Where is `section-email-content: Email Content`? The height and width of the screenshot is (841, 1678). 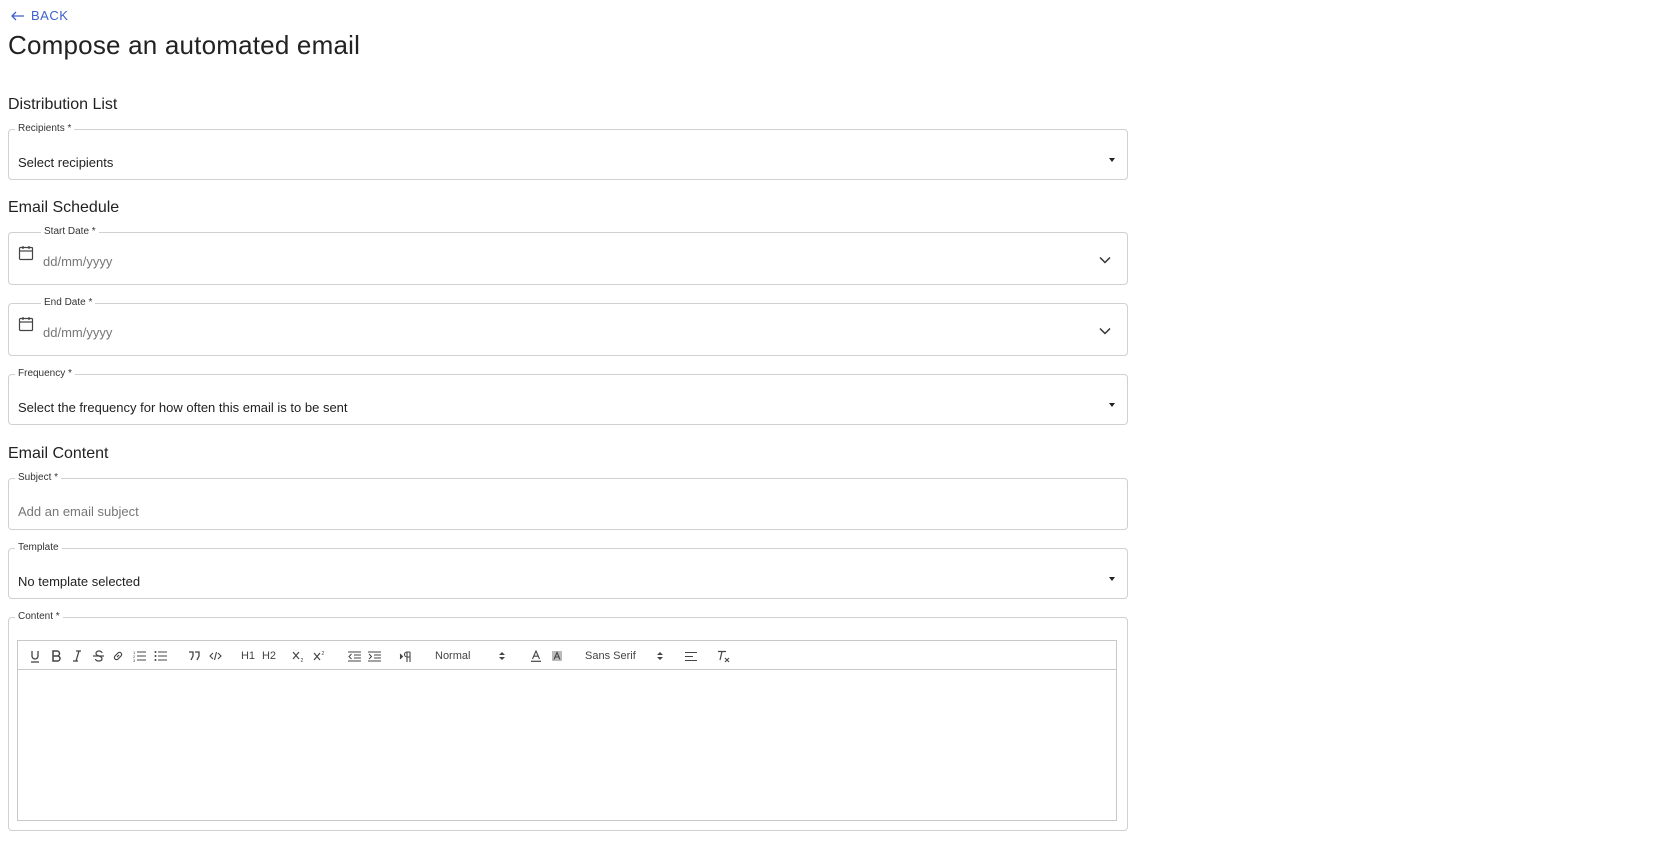
section-email-content: Email Content is located at coordinates (58, 453).